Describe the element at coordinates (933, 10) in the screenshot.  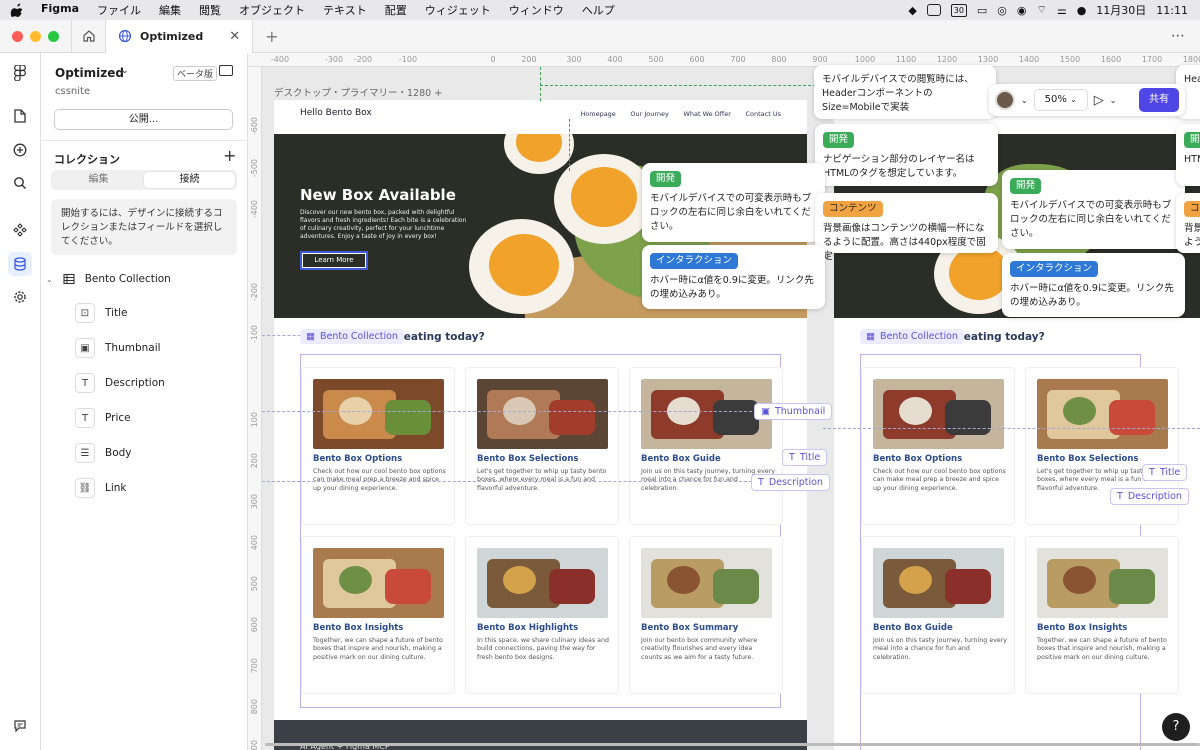
I see `sidebar-toggle-icon` at that location.